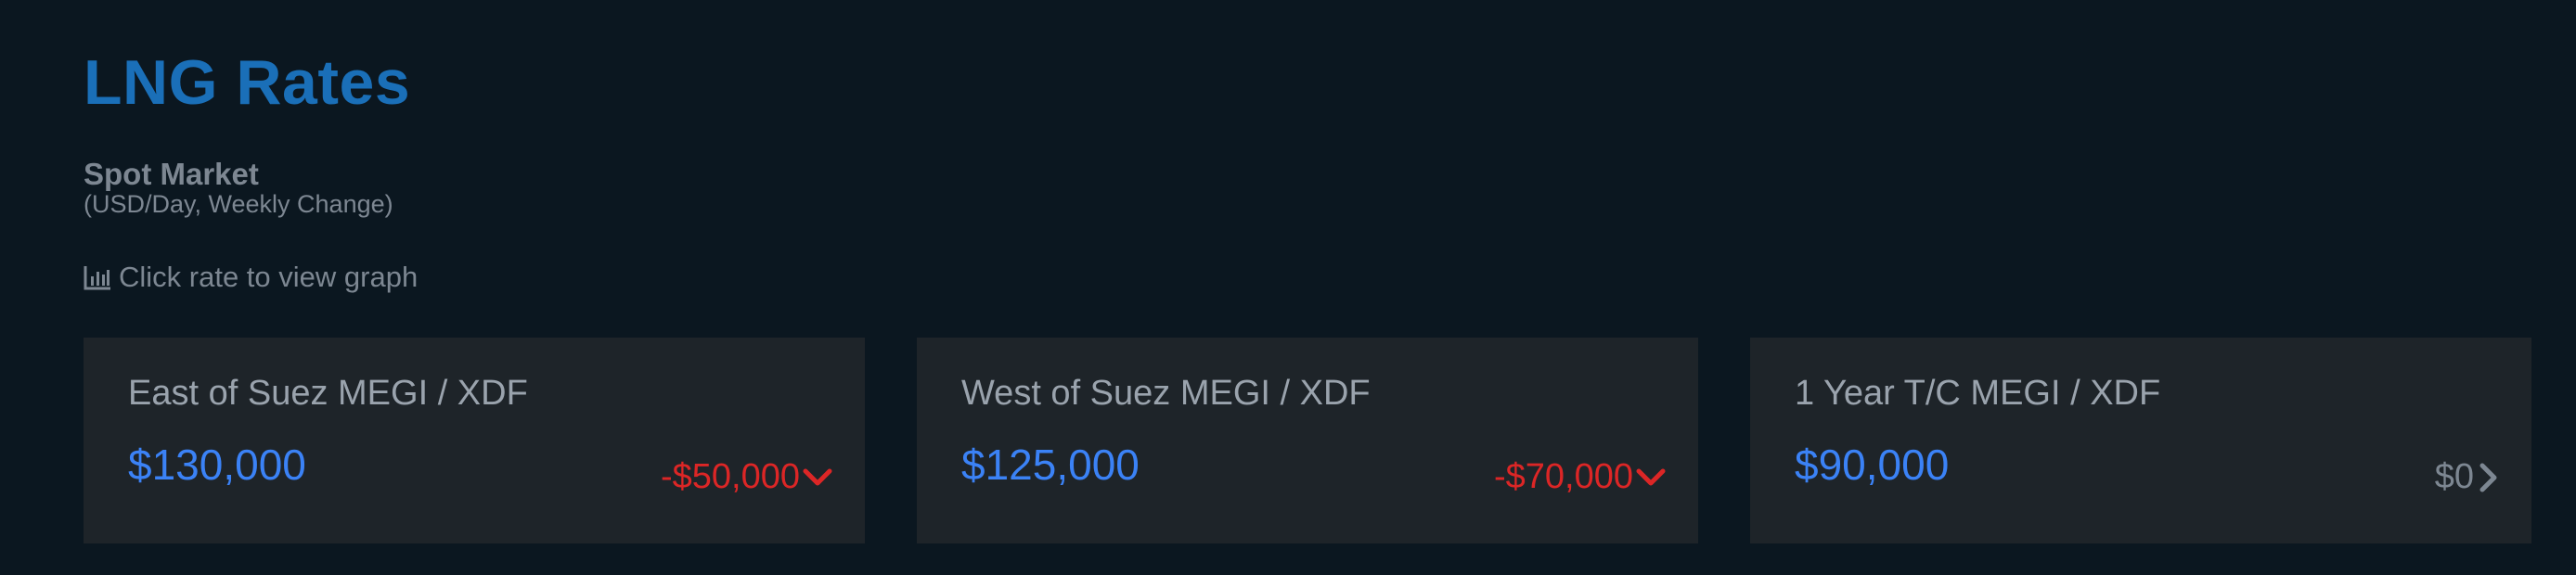 Image resolution: width=2576 pixels, height=575 pixels. What do you see at coordinates (269, 277) in the screenshot?
I see `graph-hint-text: Click rate to view graph` at bounding box center [269, 277].